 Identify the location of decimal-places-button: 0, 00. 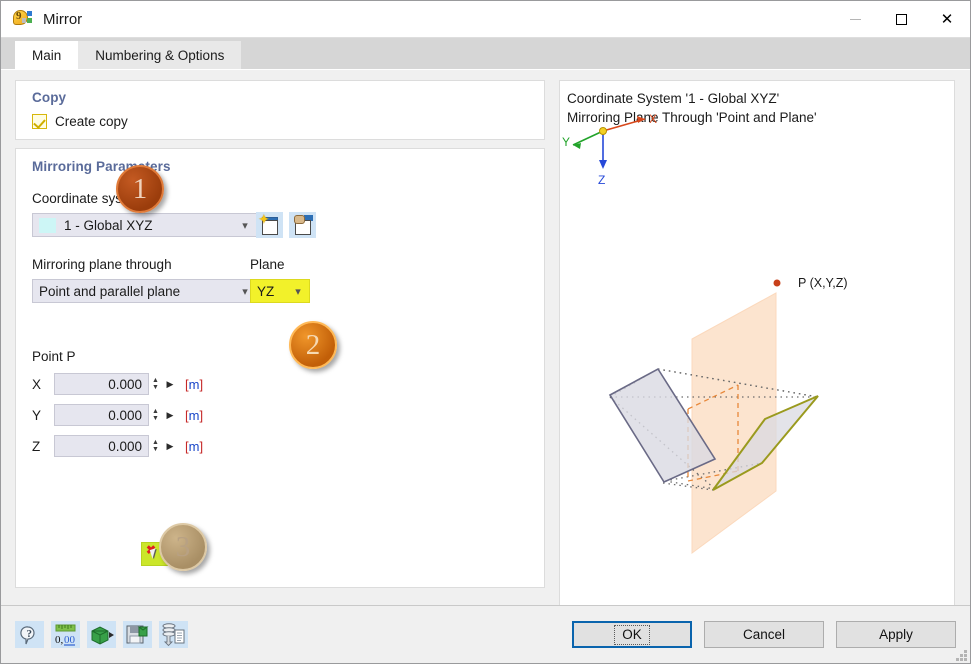
(65, 634).